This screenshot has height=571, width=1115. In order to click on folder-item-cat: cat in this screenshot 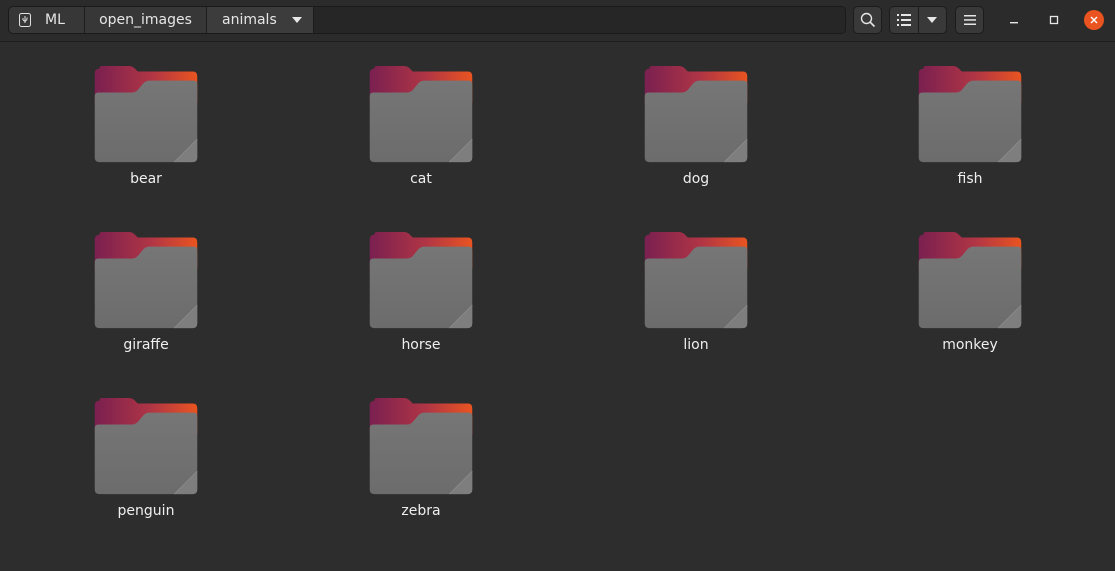, I will do `click(421, 114)`.